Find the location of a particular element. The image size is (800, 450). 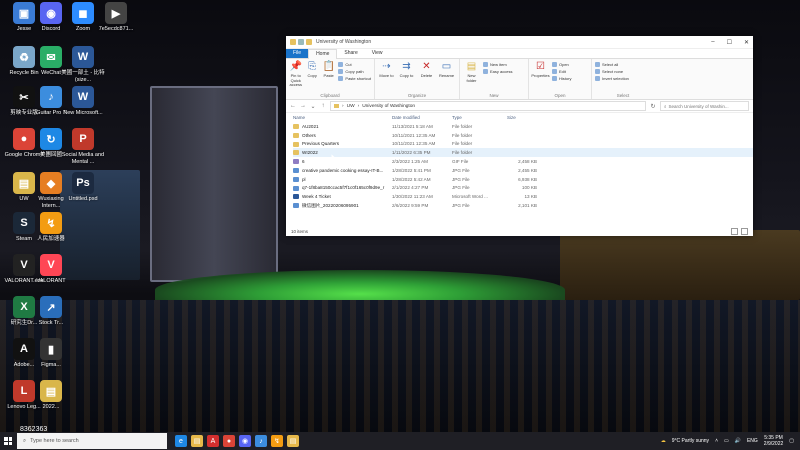

file-row: Others 10/11/2021 12:35 AM File folder is located at coordinates (523, 135).